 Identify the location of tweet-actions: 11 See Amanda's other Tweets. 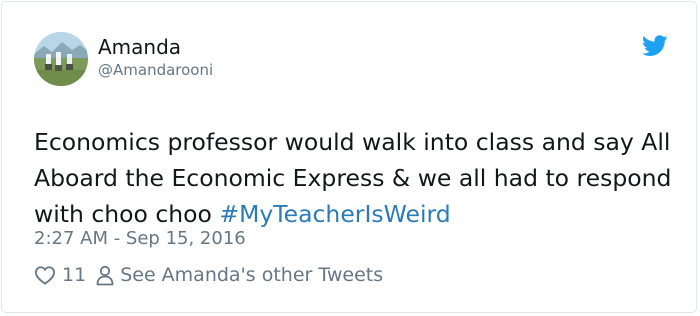
(208, 275).